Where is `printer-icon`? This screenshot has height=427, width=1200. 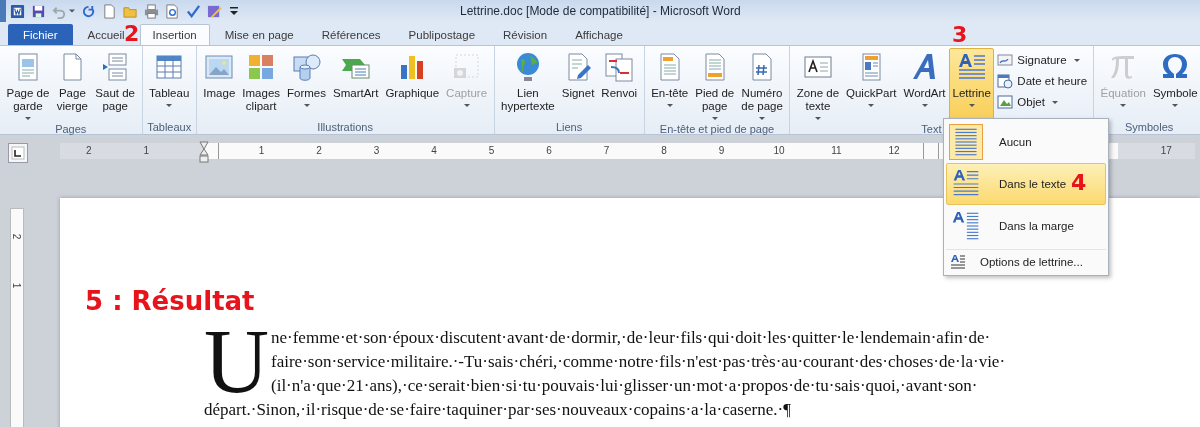
printer-icon is located at coordinates (151, 11).